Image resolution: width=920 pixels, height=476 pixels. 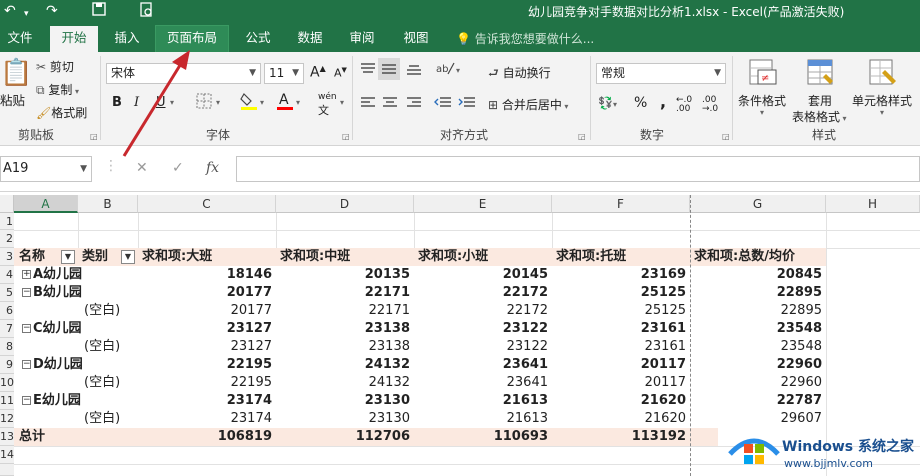 What do you see at coordinates (848, 447) in the screenshot?
I see `watermark-text: Windows 系统之家` at bounding box center [848, 447].